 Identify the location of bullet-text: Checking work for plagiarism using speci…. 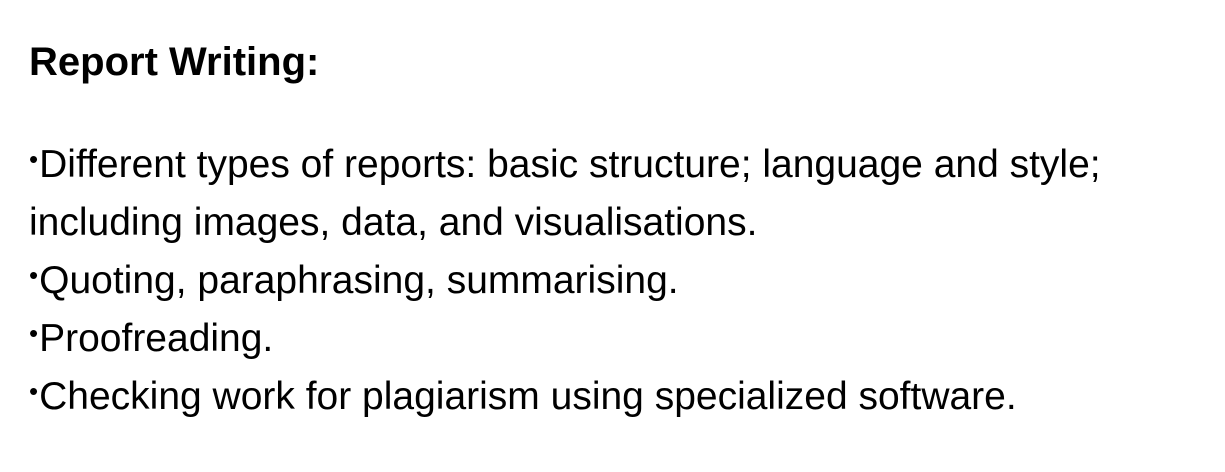
(528, 396).